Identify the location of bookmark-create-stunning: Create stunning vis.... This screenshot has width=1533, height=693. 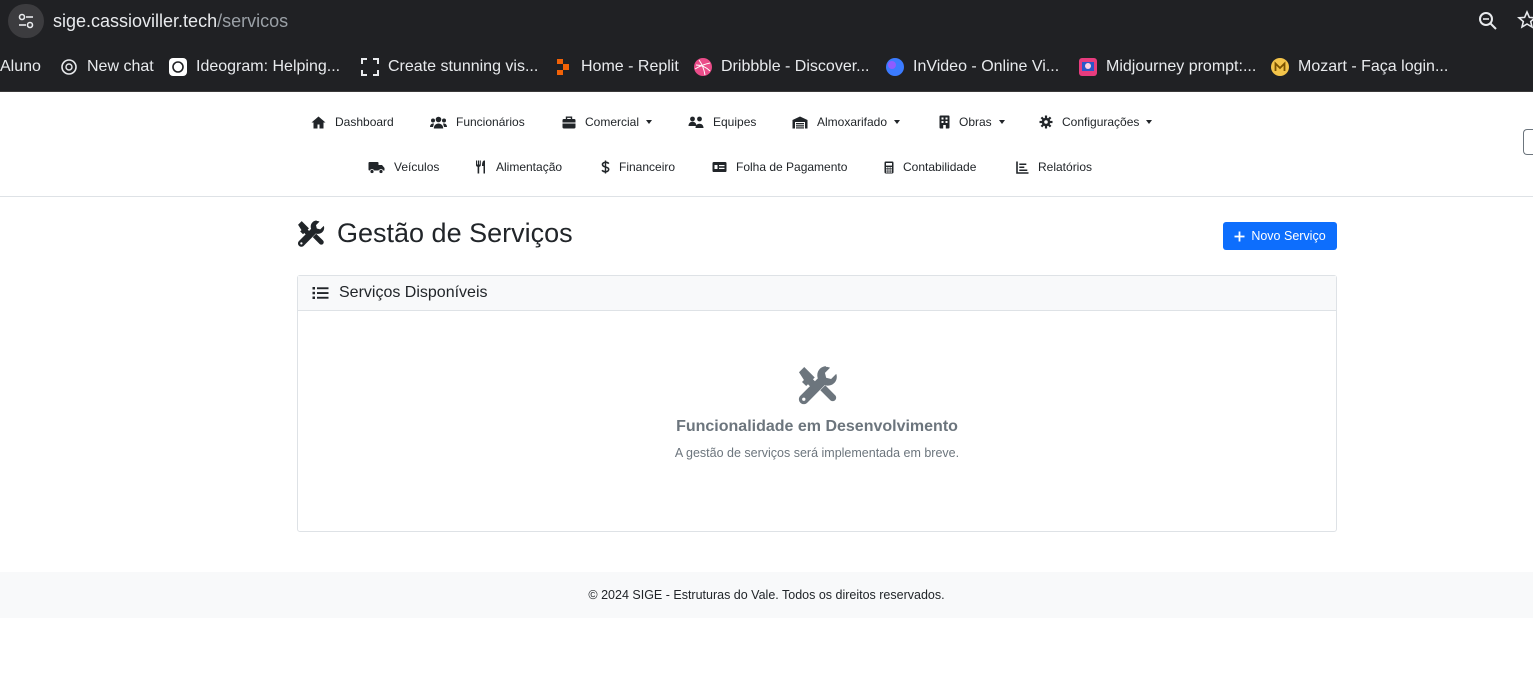
(449, 67).